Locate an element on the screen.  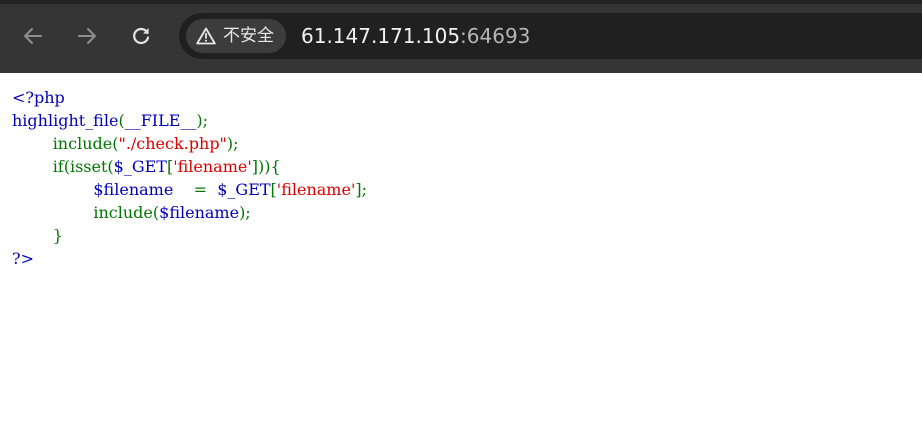
code-line: include("./check.php"); is located at coordinates (125, 143).